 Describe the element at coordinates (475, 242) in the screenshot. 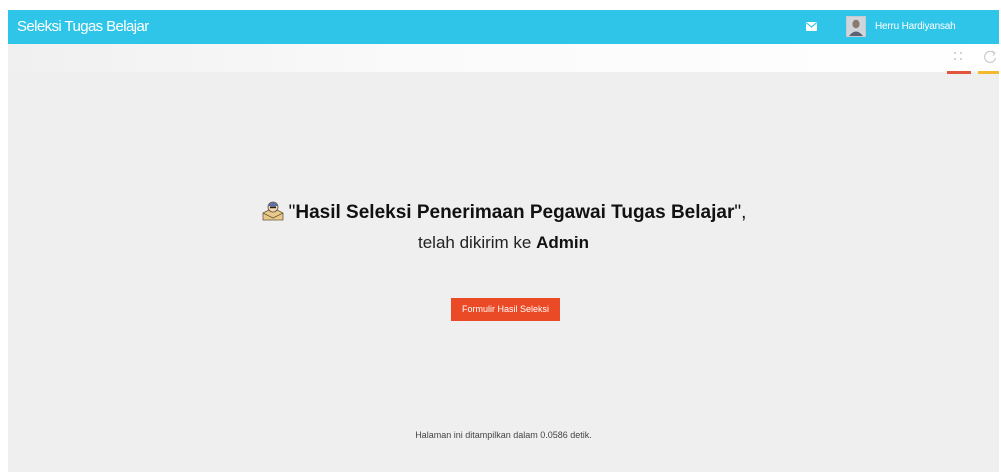

I see `message-prefix: telah dikirim ke` at that location.